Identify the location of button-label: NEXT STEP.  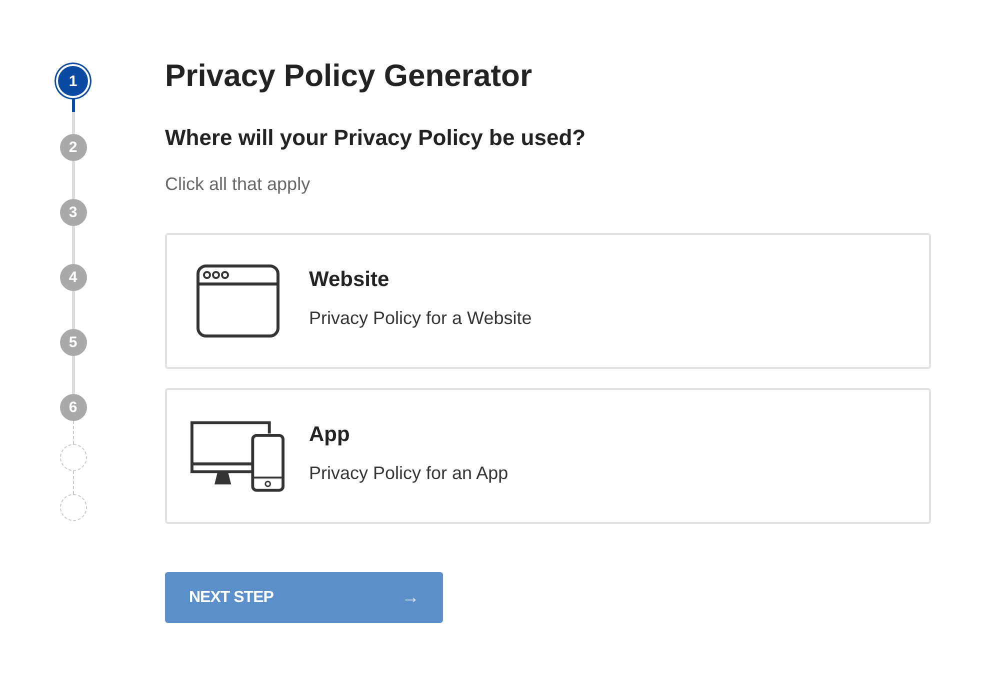
(231, 597).